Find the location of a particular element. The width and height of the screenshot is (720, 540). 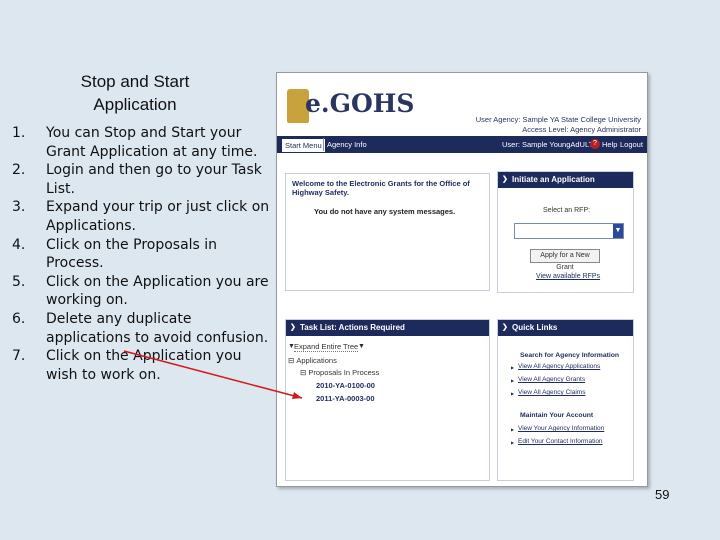

triangle-down-icon: ▼ is located at coordinates (361, 346).